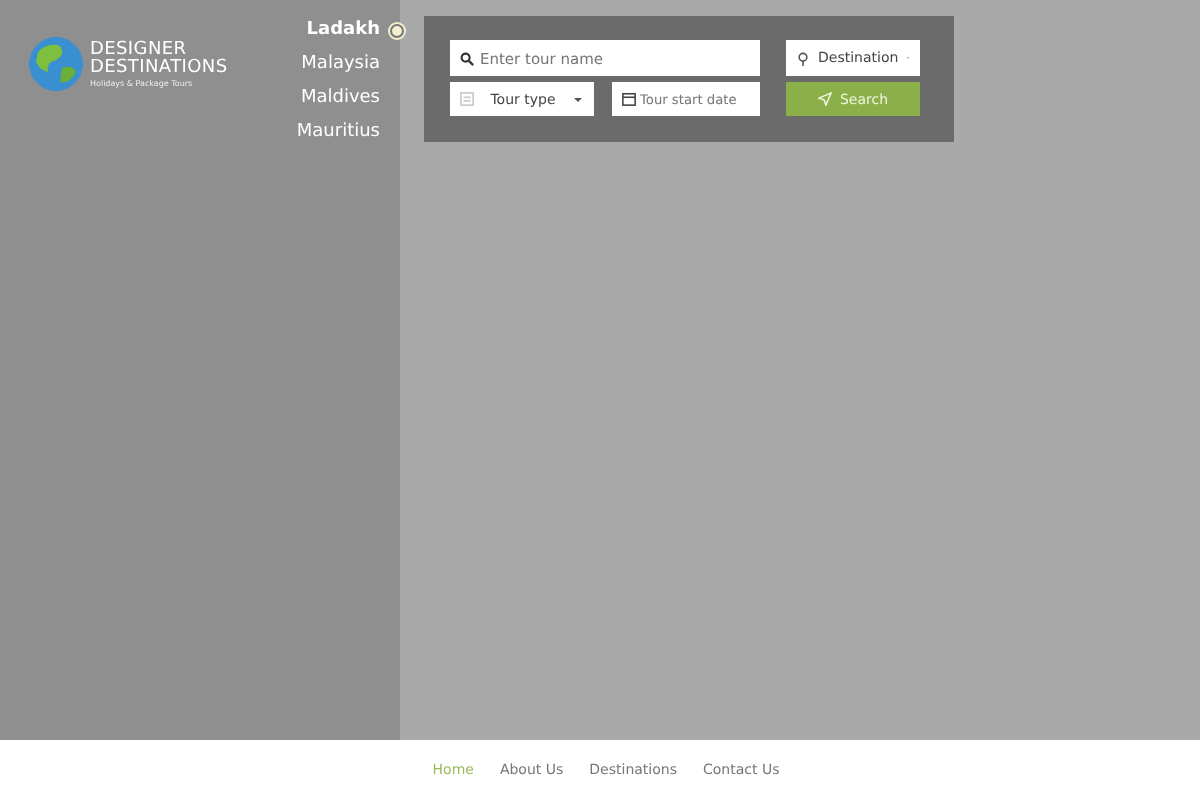  I want to click on menu-item: Malaysia, so click(353, 65).